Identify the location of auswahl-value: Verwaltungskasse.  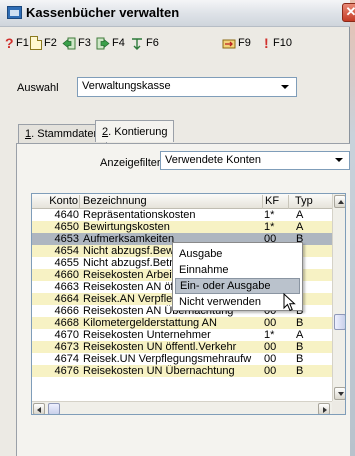
(126, 86).